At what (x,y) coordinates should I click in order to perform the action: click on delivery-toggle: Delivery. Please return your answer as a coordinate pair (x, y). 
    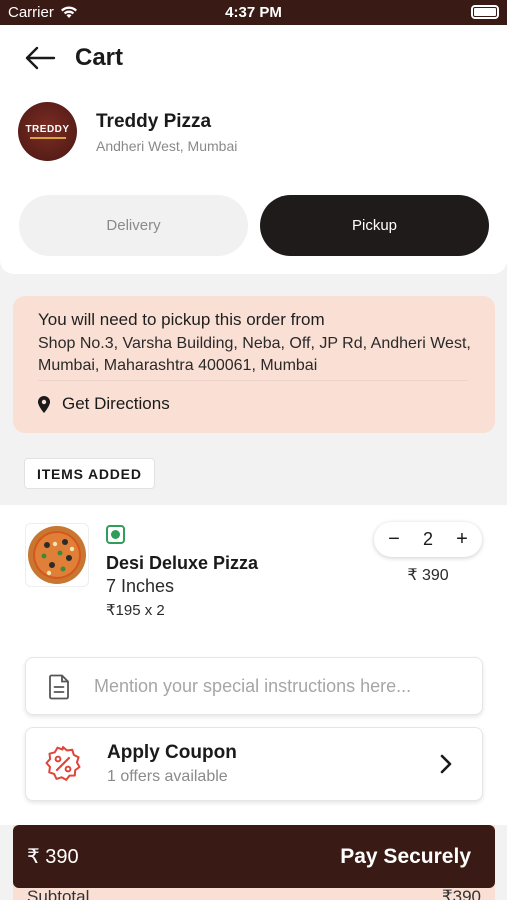
    Looking at the image, I should click on (133, 225).